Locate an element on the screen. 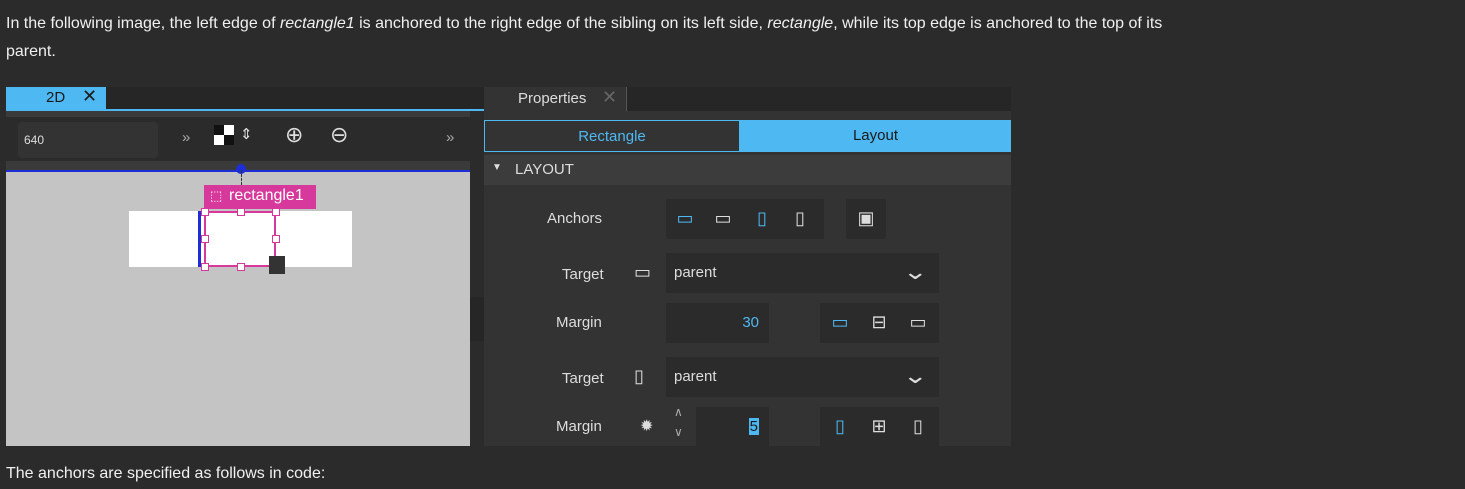  anchor-buttons: ▭ ▭ ▯ ▯ is located at coordinates (745, 219).